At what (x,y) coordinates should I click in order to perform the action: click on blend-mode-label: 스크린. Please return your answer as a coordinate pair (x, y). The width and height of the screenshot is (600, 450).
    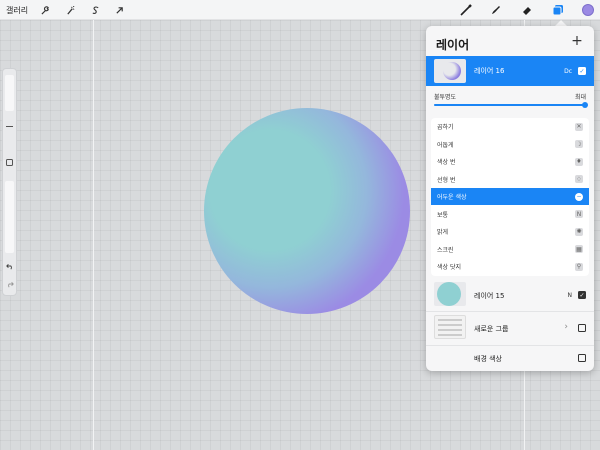
    Looking at the image, I should click on (445, 250).